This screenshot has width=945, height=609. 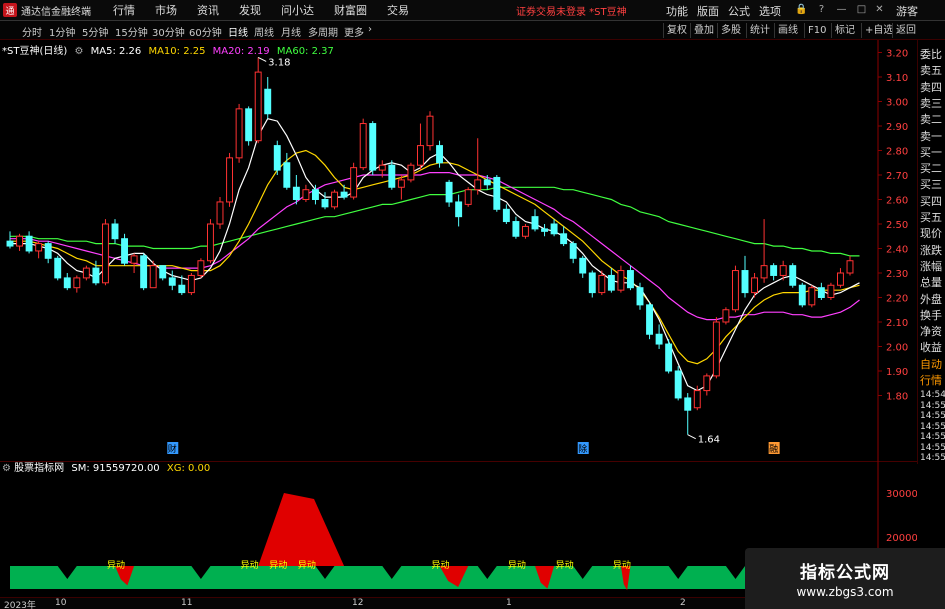 I want to click on maximize-icon: □, so click(x=861, y=9).